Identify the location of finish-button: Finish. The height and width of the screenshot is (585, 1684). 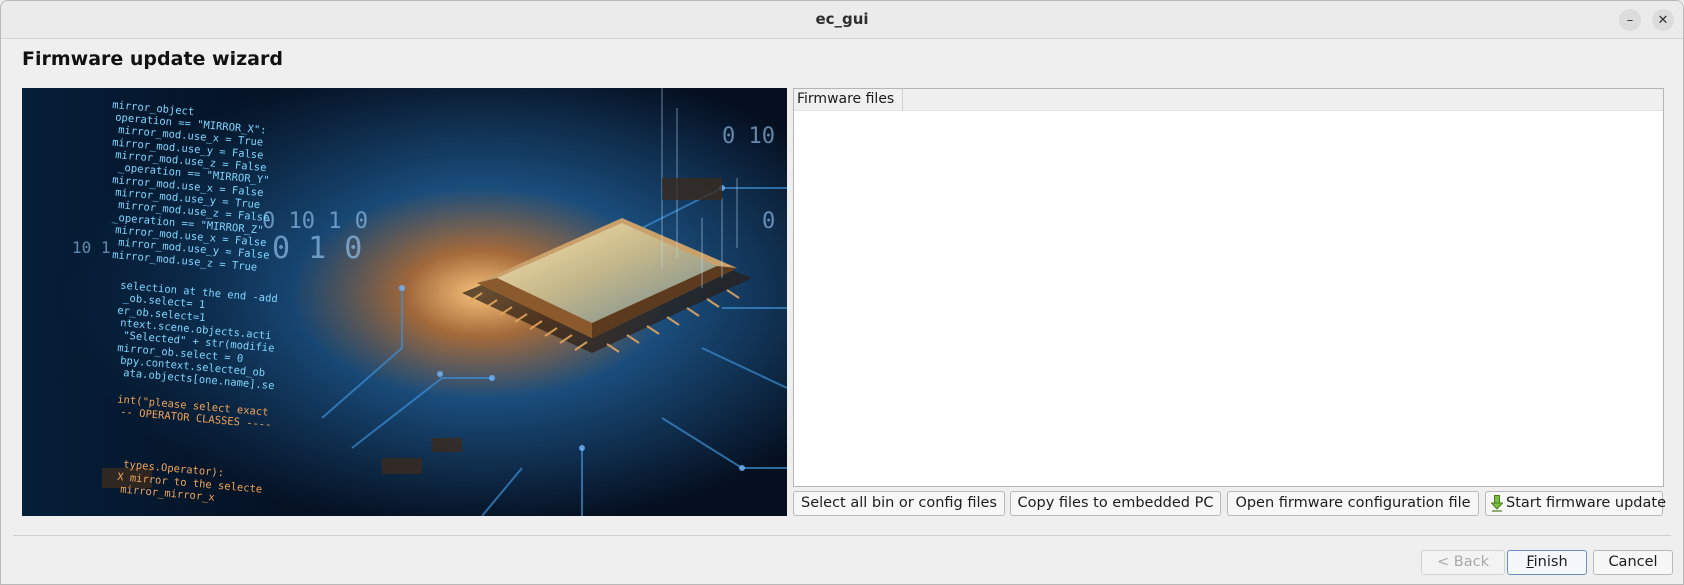
(1547, 562).